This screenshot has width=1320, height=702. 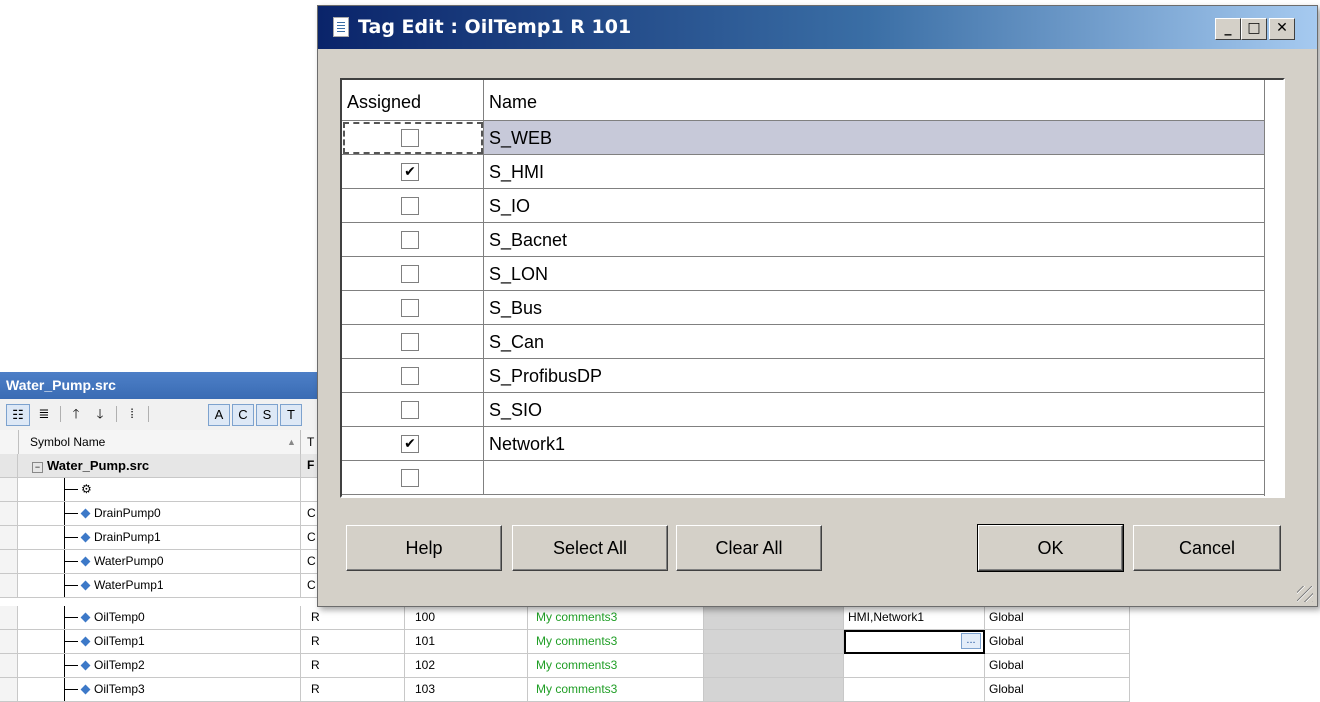 What do you see at coordinates (76, 414) in the screenshot?
I see `move-up-icon: 🡑` at bounding box center [76, 414].